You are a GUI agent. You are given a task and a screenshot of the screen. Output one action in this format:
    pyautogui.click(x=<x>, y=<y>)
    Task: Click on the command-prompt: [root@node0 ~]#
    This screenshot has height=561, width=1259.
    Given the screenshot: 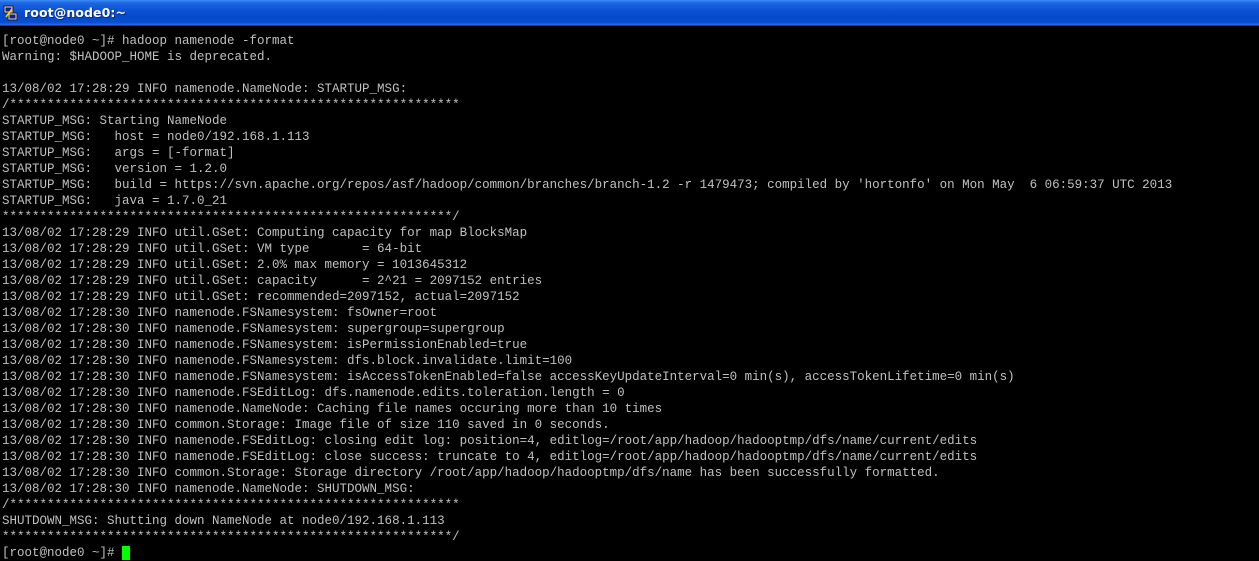 What is the action you would take?
    pyautogui.click(x=58, y=553)
    